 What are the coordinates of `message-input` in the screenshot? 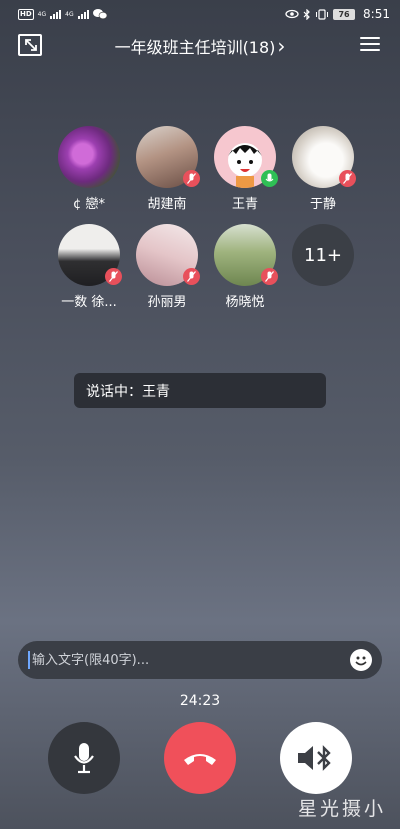 It's located at (189, 660).